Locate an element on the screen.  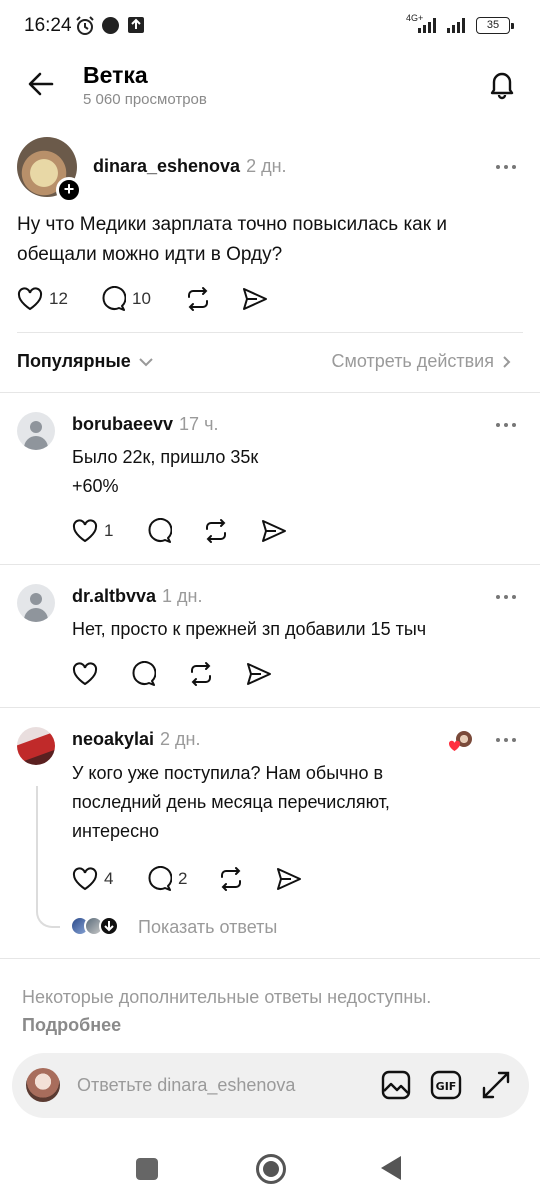
view-actions-link: Смотреть действия is located at coordinates (423, 361).